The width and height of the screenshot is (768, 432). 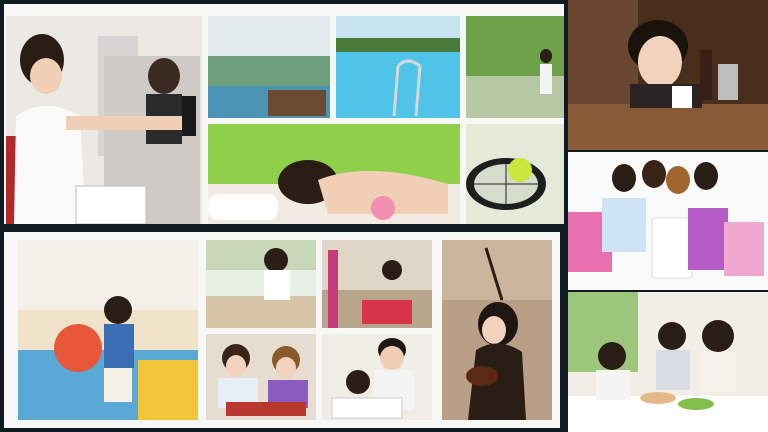 What do you see at coordinates (108, 330) in the screenshot?
I see `kids-playroom-photo` at bounding box center [108, 330].